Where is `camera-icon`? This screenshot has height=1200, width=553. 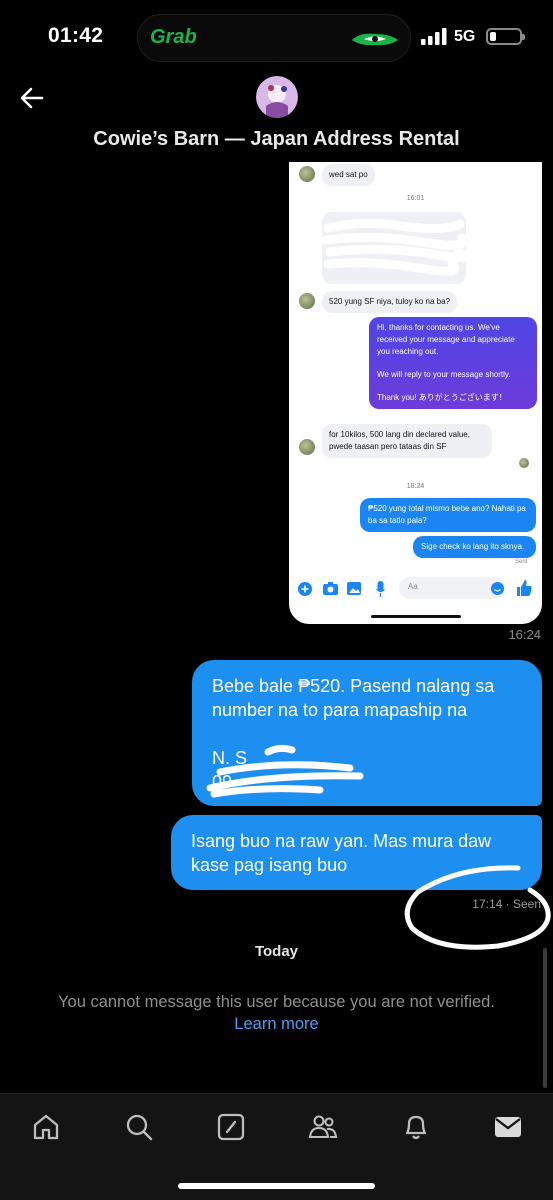
camera-icon is located at coordinates (330, 588).